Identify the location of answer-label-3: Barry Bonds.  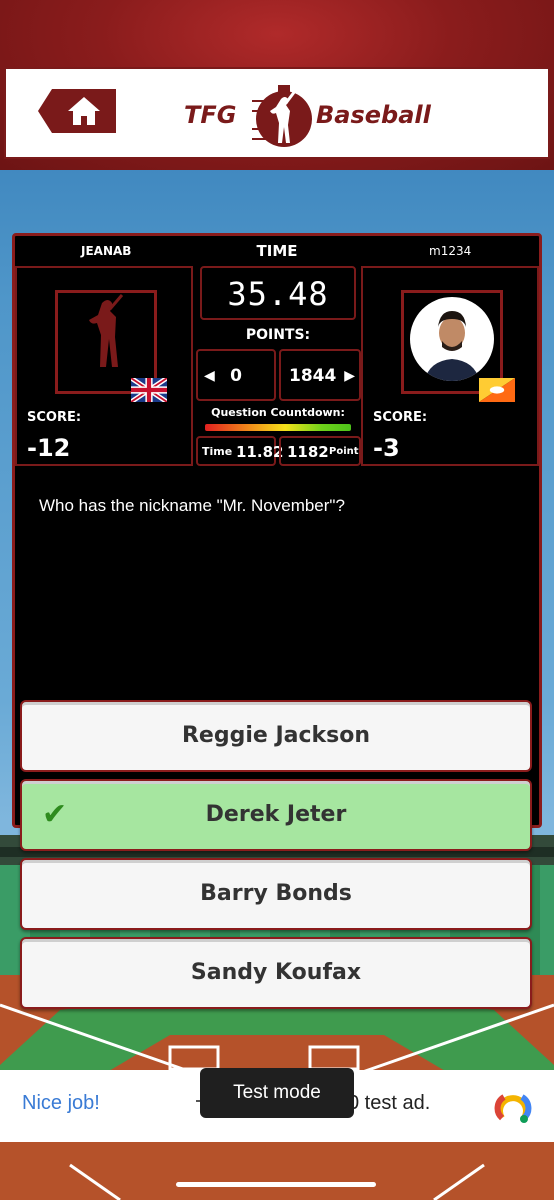
(276, 893).